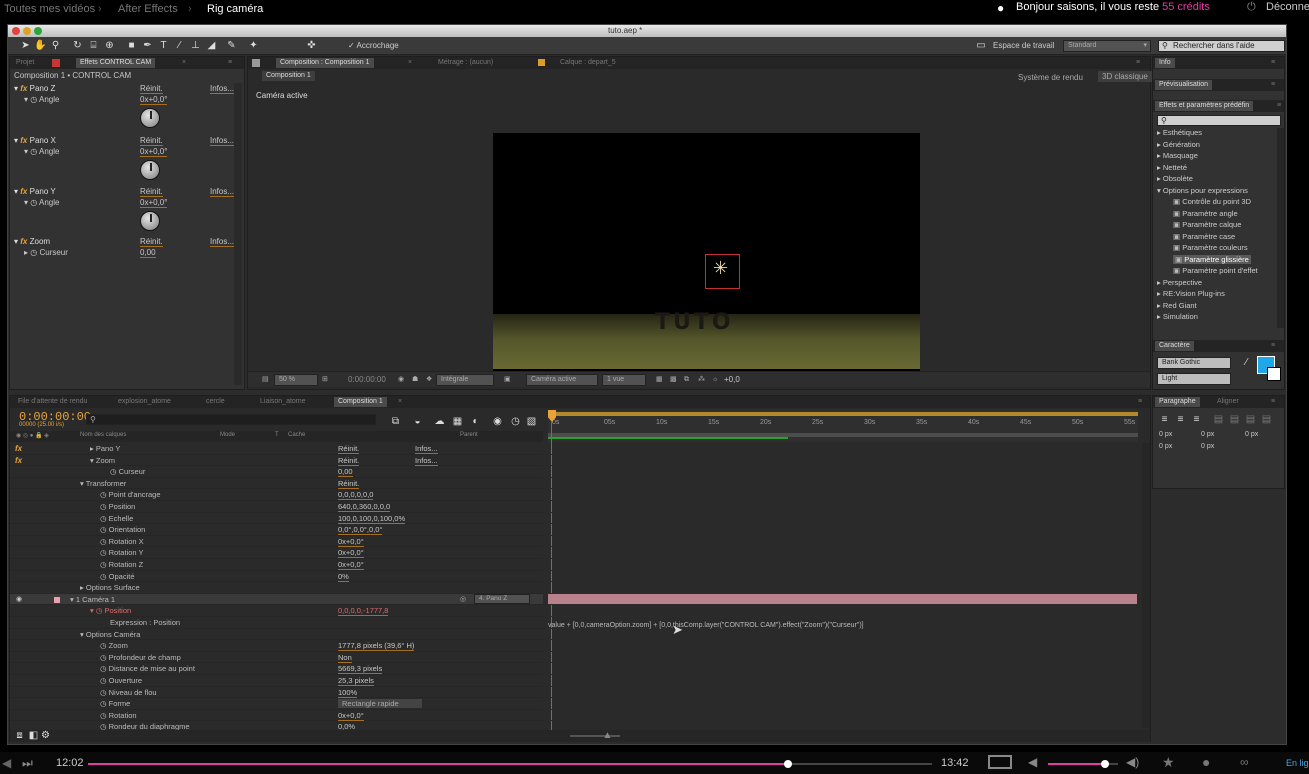 The image size is (1309, 774). I want to click on timeline-layer-row: ◷ Echelle 100,0,100,0,100,0%, so click(276, 519).